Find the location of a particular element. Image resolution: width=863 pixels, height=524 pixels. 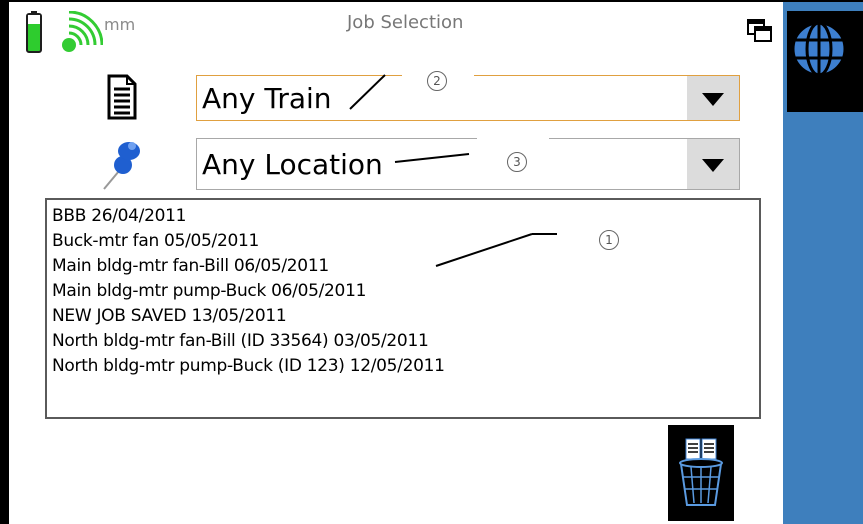

location-select-value: Any Location is located at coordinates (292, 164).